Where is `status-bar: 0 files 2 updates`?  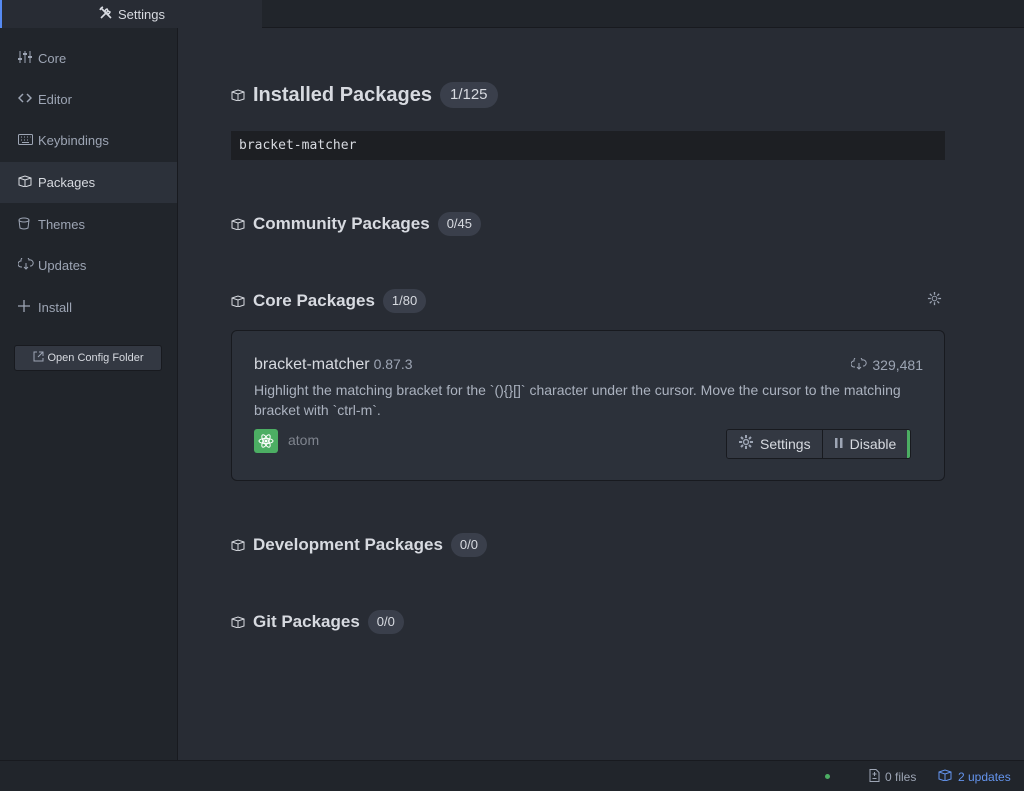
status-bar: 0 files 2 updates is located at coordinates (512, 775).